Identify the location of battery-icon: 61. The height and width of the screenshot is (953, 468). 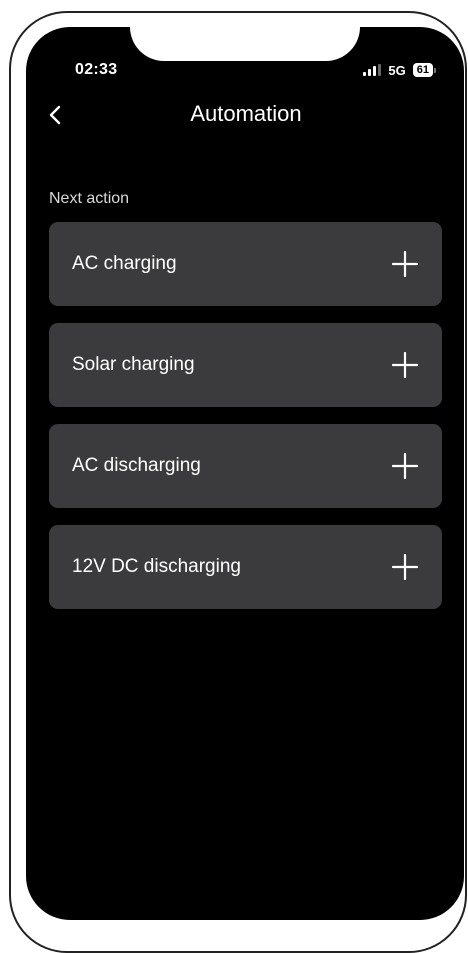
(424, 70).